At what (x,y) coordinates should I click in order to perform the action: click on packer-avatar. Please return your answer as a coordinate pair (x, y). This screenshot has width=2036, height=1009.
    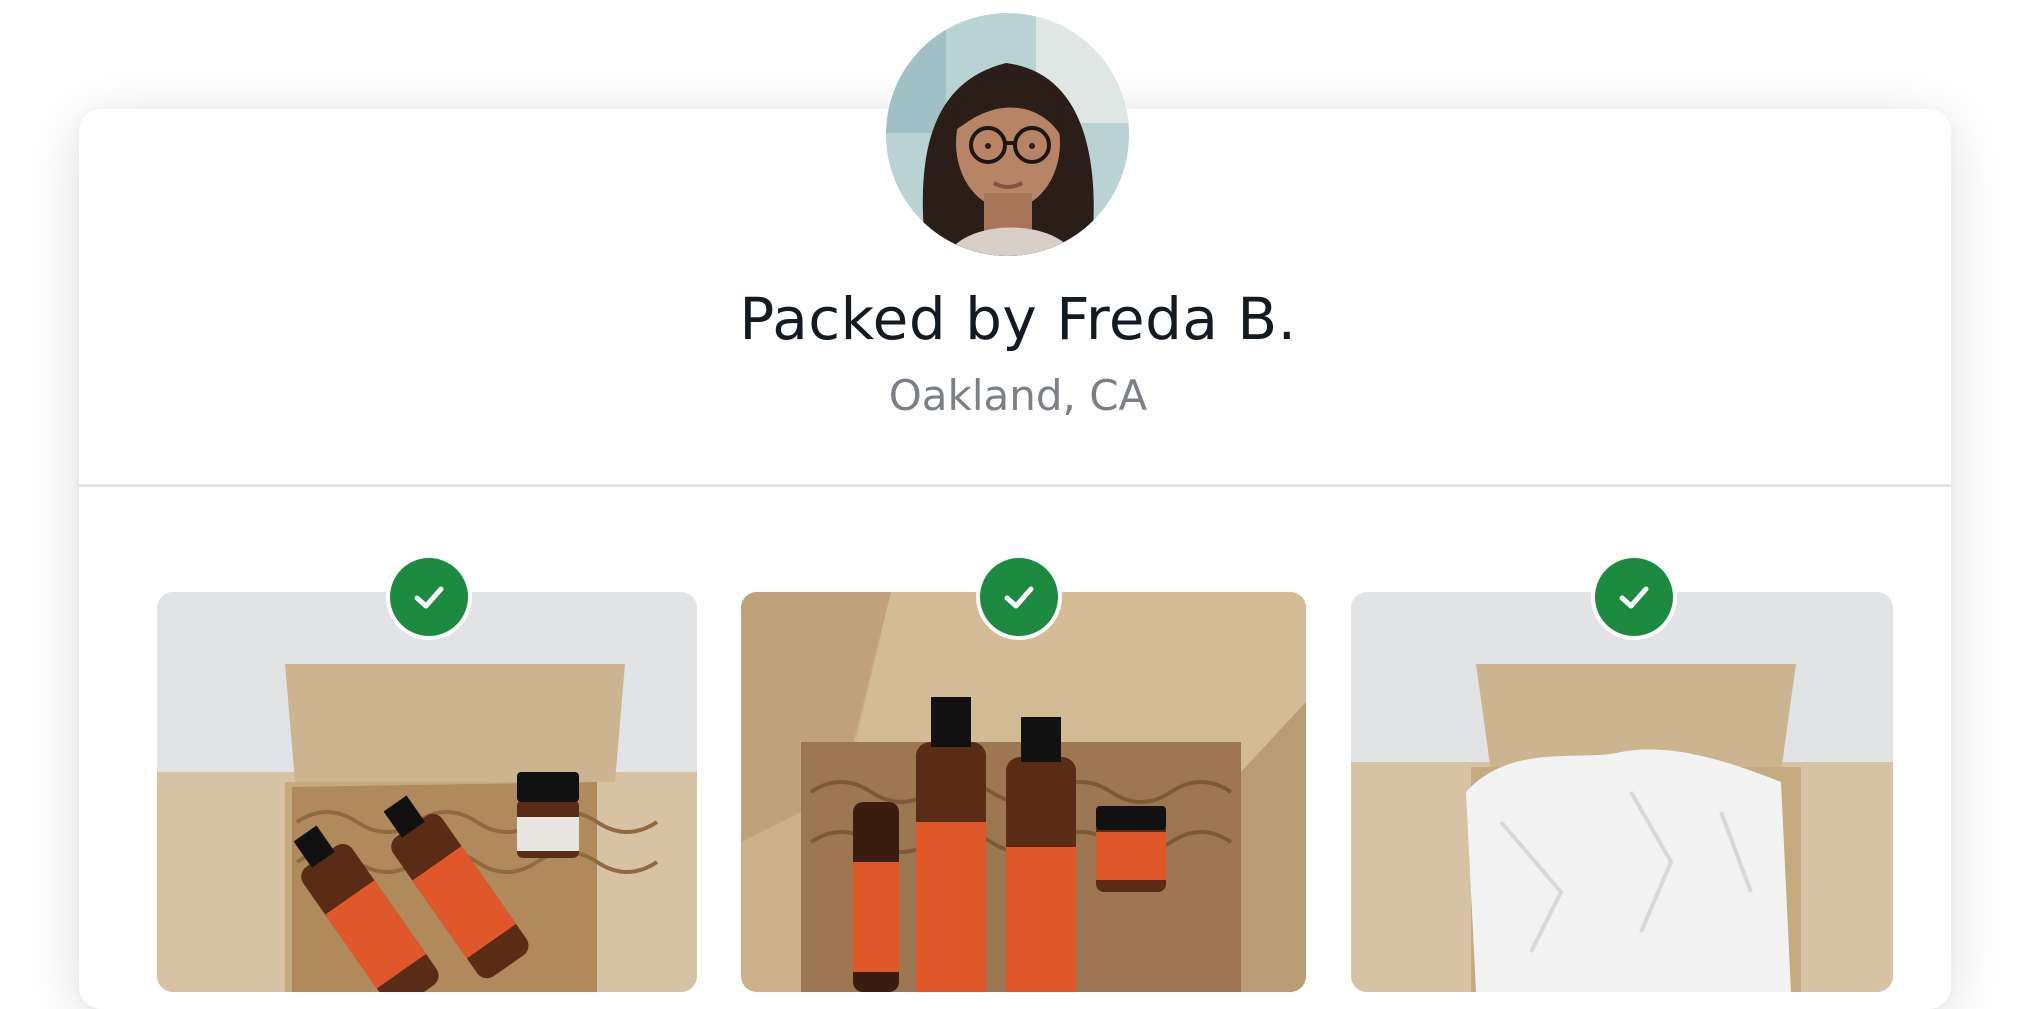
    Looking at the image, I should click on (1007, 134).